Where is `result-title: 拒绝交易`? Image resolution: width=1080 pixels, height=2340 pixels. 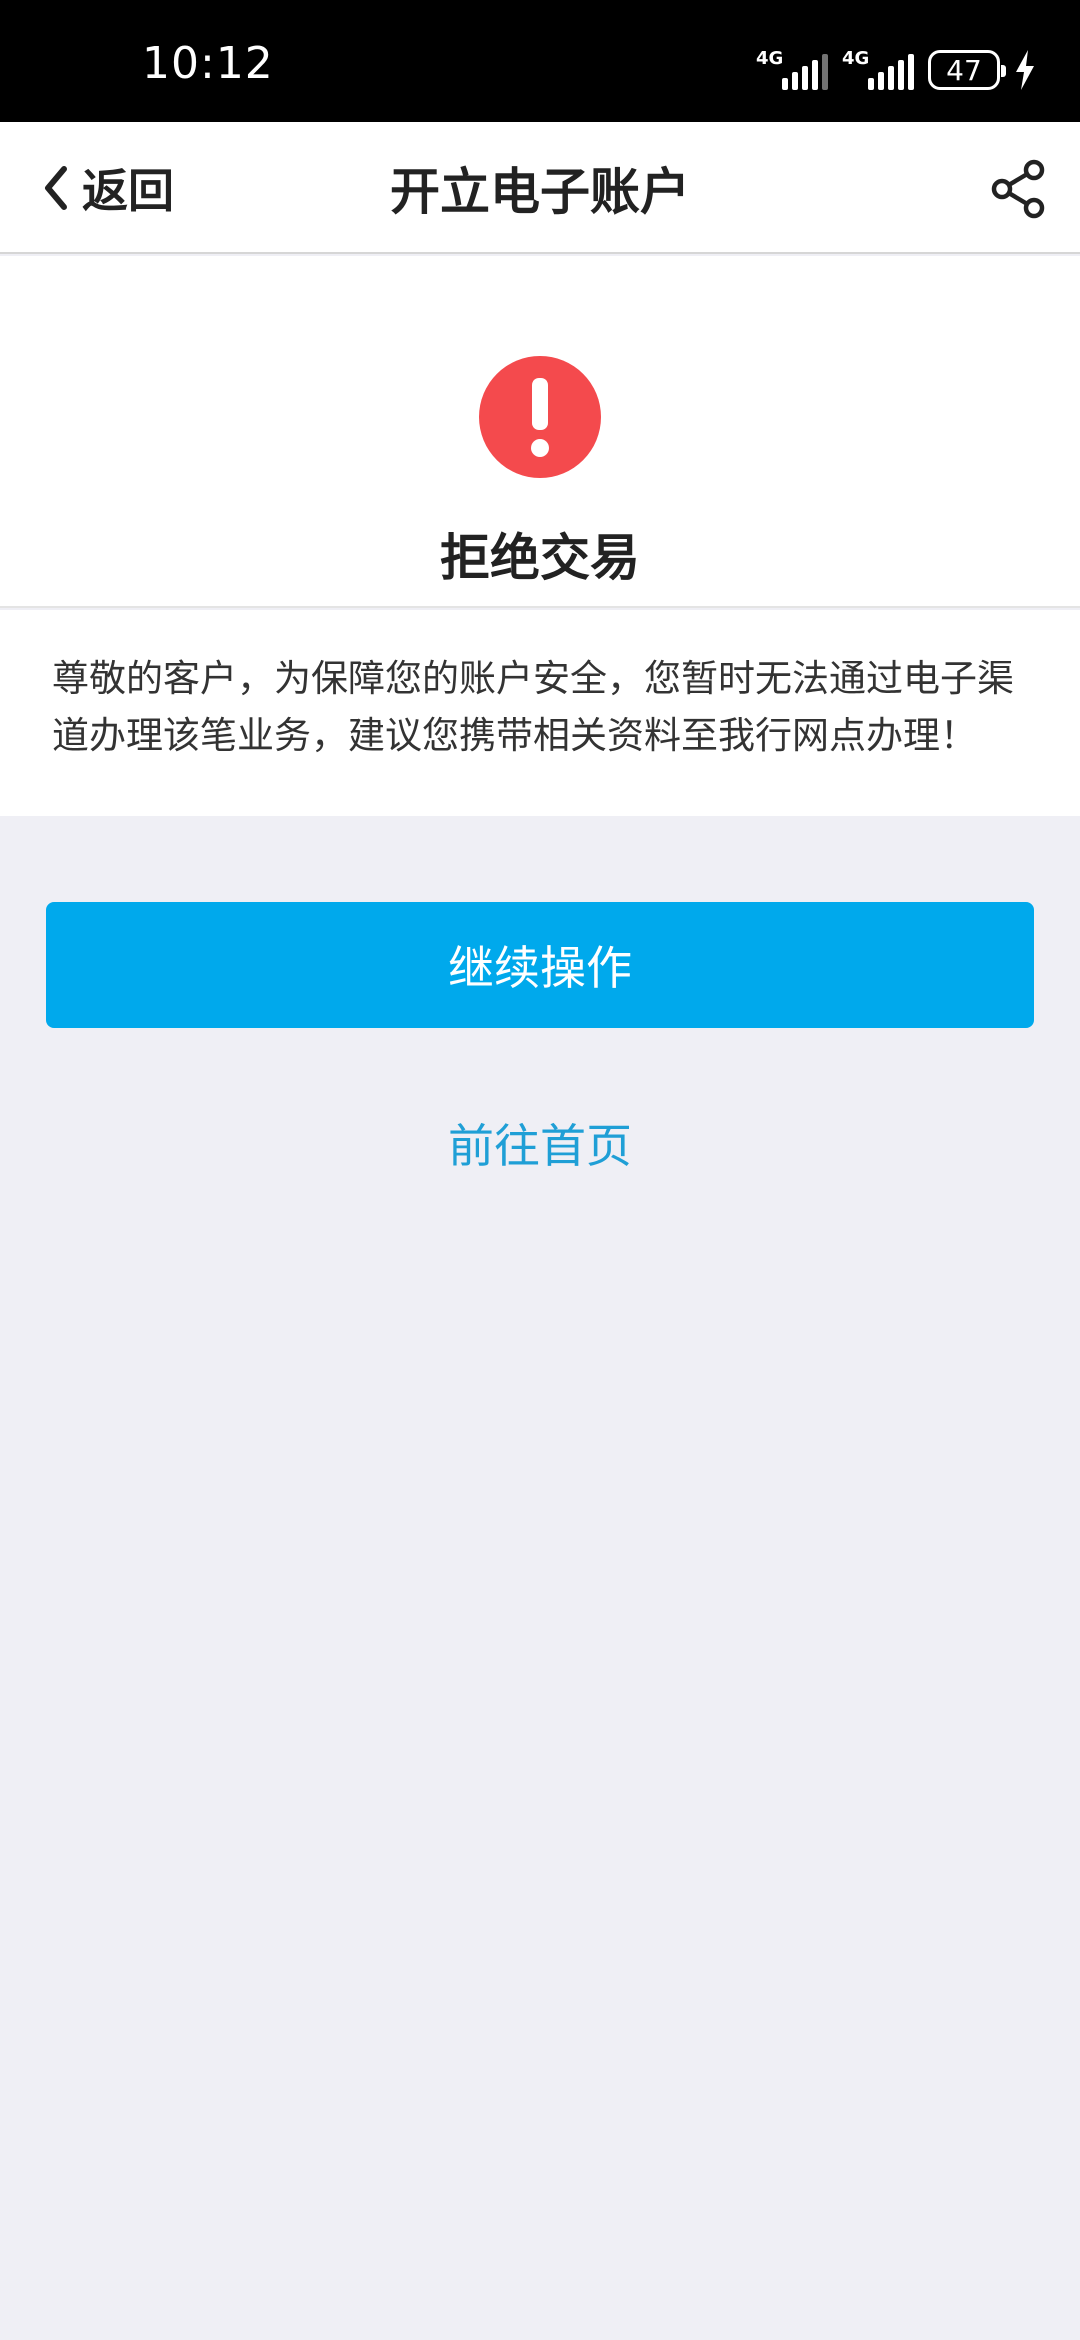
result-title: 拒绝交易 is located at coordinates (540, 558).